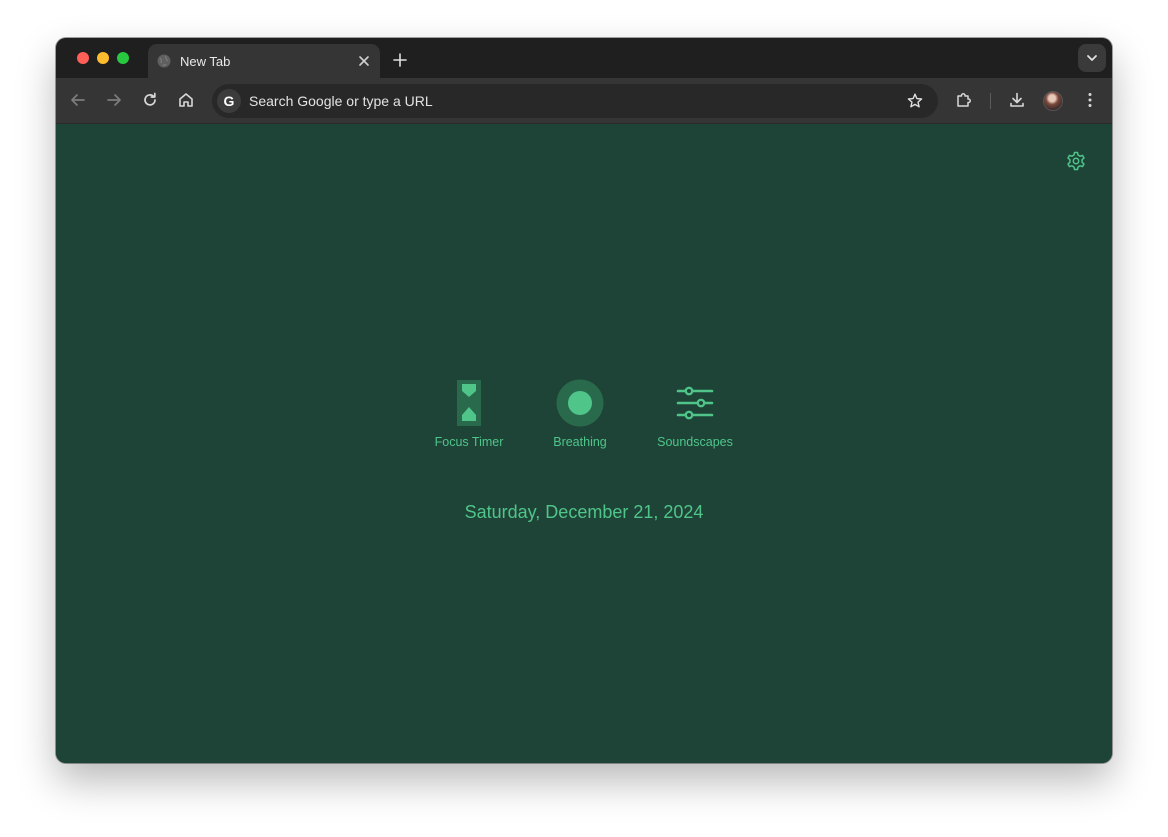  What do you see at coordinates (83, 58) in the screenshot?
I see `close-window-button` at bounding box center [83, 58].